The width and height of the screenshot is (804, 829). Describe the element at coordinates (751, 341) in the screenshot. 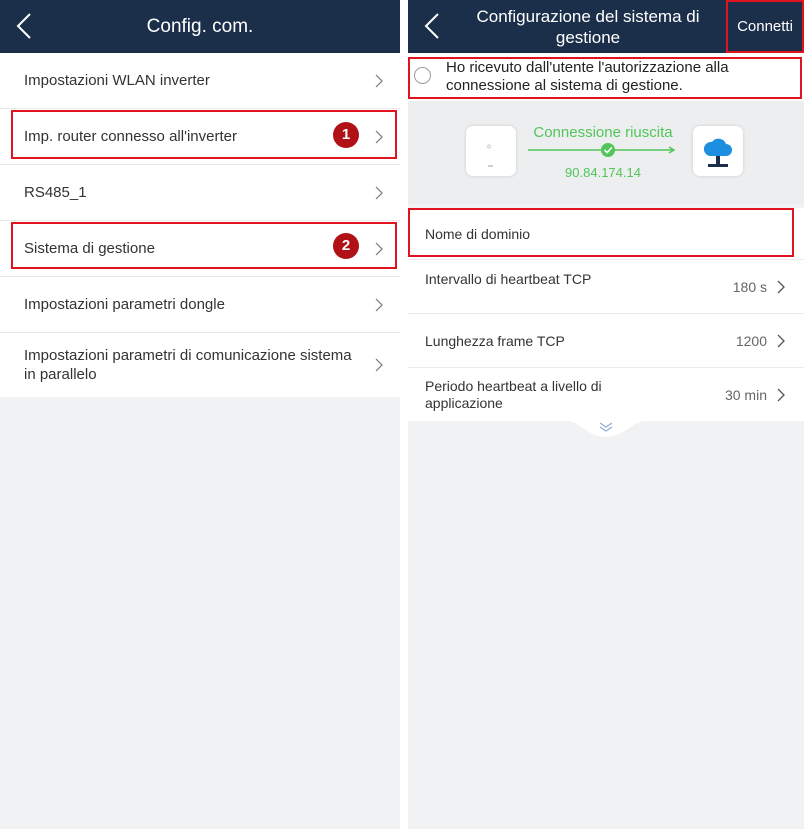

I see `field-value: 1200` at that location.